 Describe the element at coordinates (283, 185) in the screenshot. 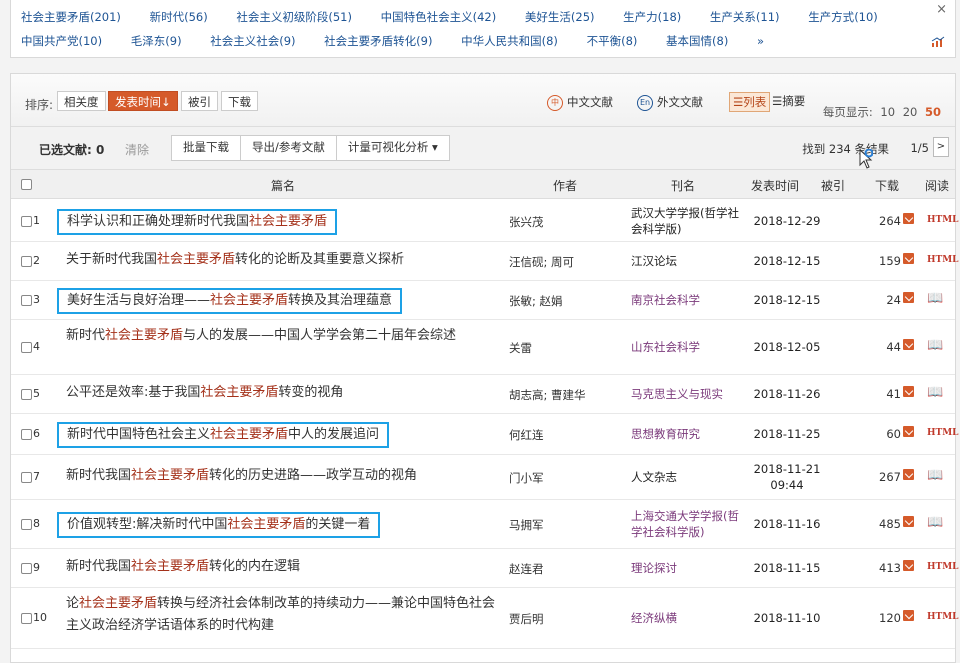

I see `header-title: 篇名` at that location.